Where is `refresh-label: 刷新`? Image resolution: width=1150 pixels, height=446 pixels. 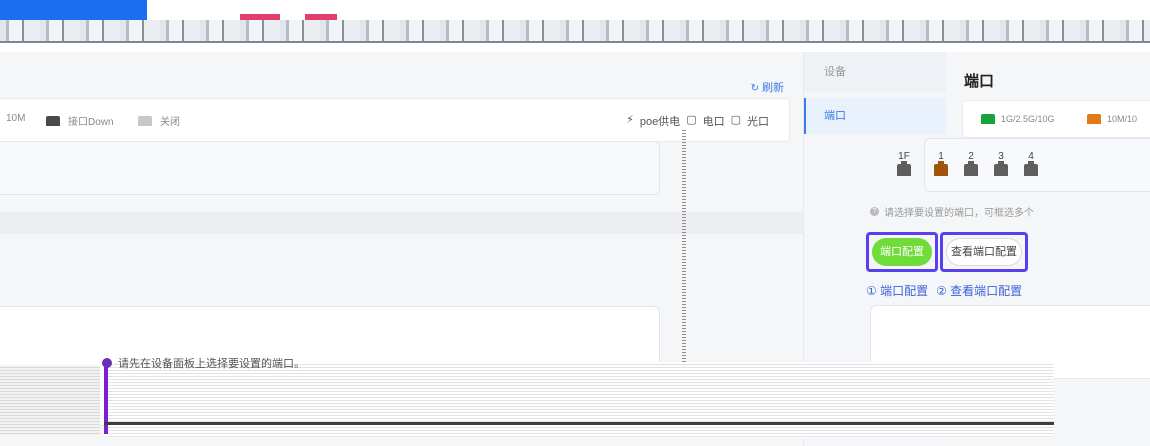
refresh-label: 刷新 is located at coordinates (773, 88).